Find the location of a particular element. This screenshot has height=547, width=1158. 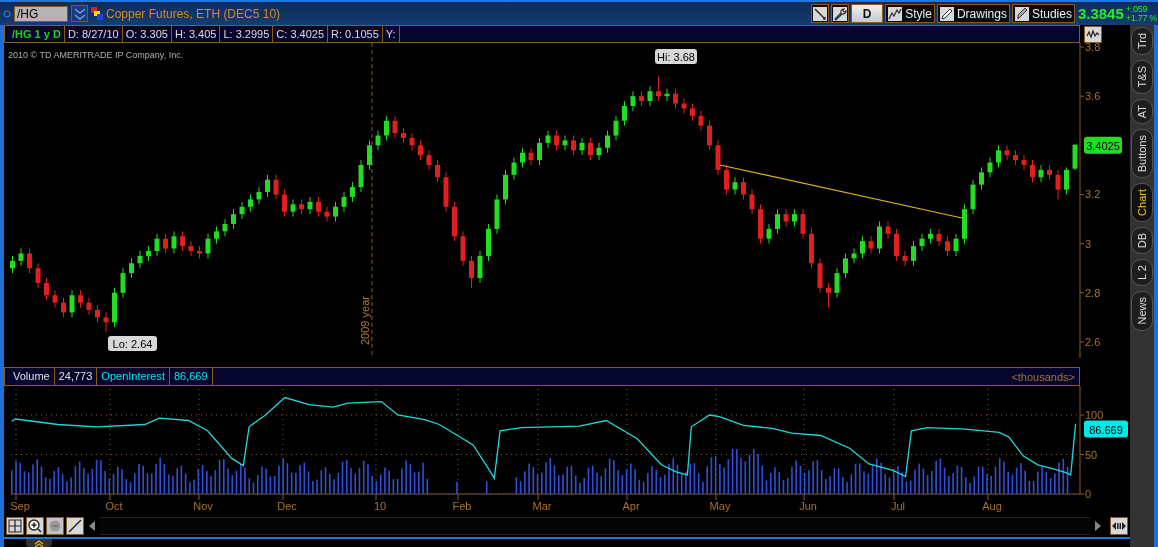

month-label: Sep is located at coordinates (20, 506).